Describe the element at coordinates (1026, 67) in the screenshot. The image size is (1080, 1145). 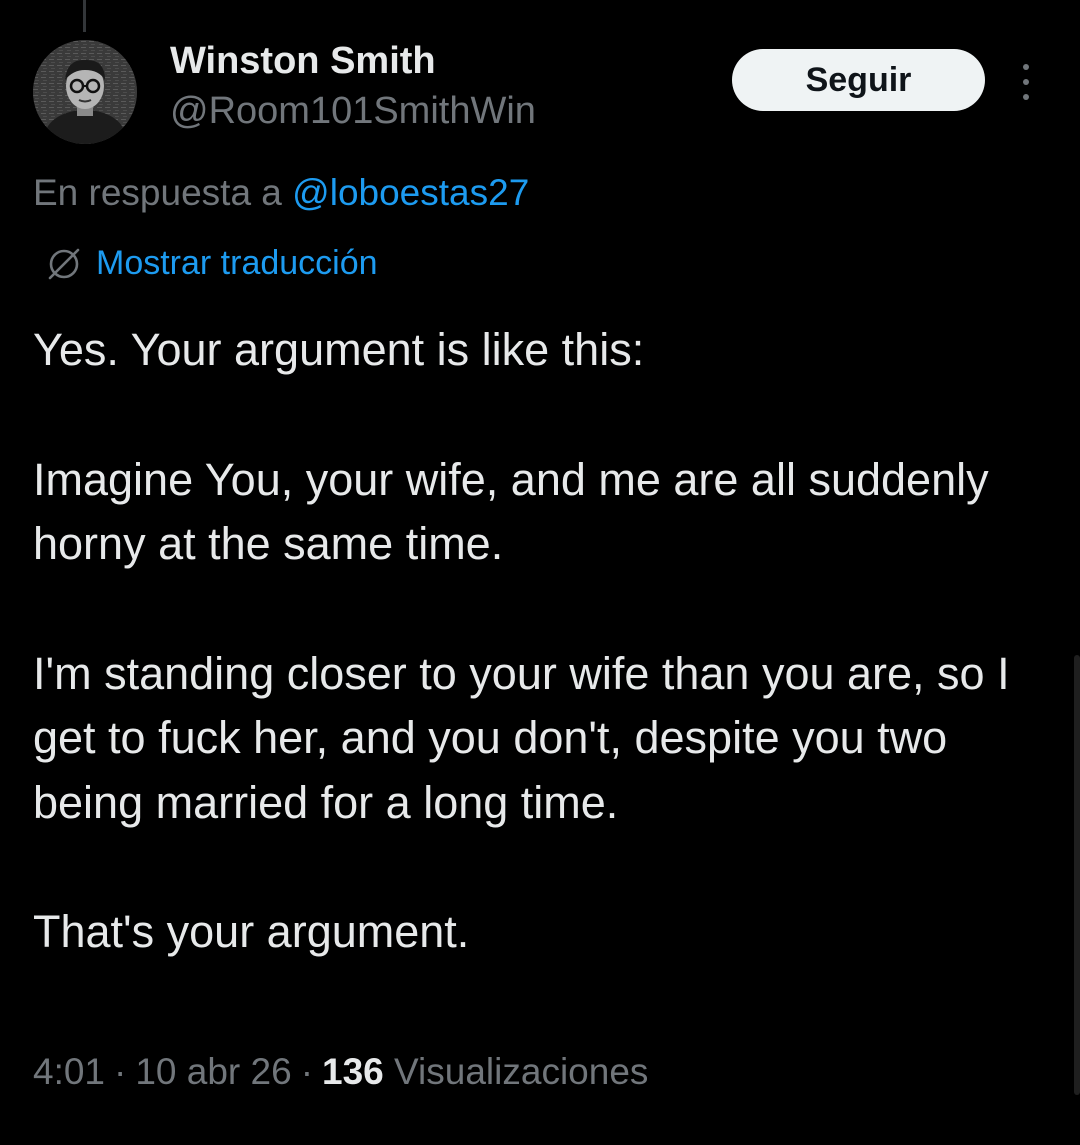
I see `more-vertical-icon` at that location.